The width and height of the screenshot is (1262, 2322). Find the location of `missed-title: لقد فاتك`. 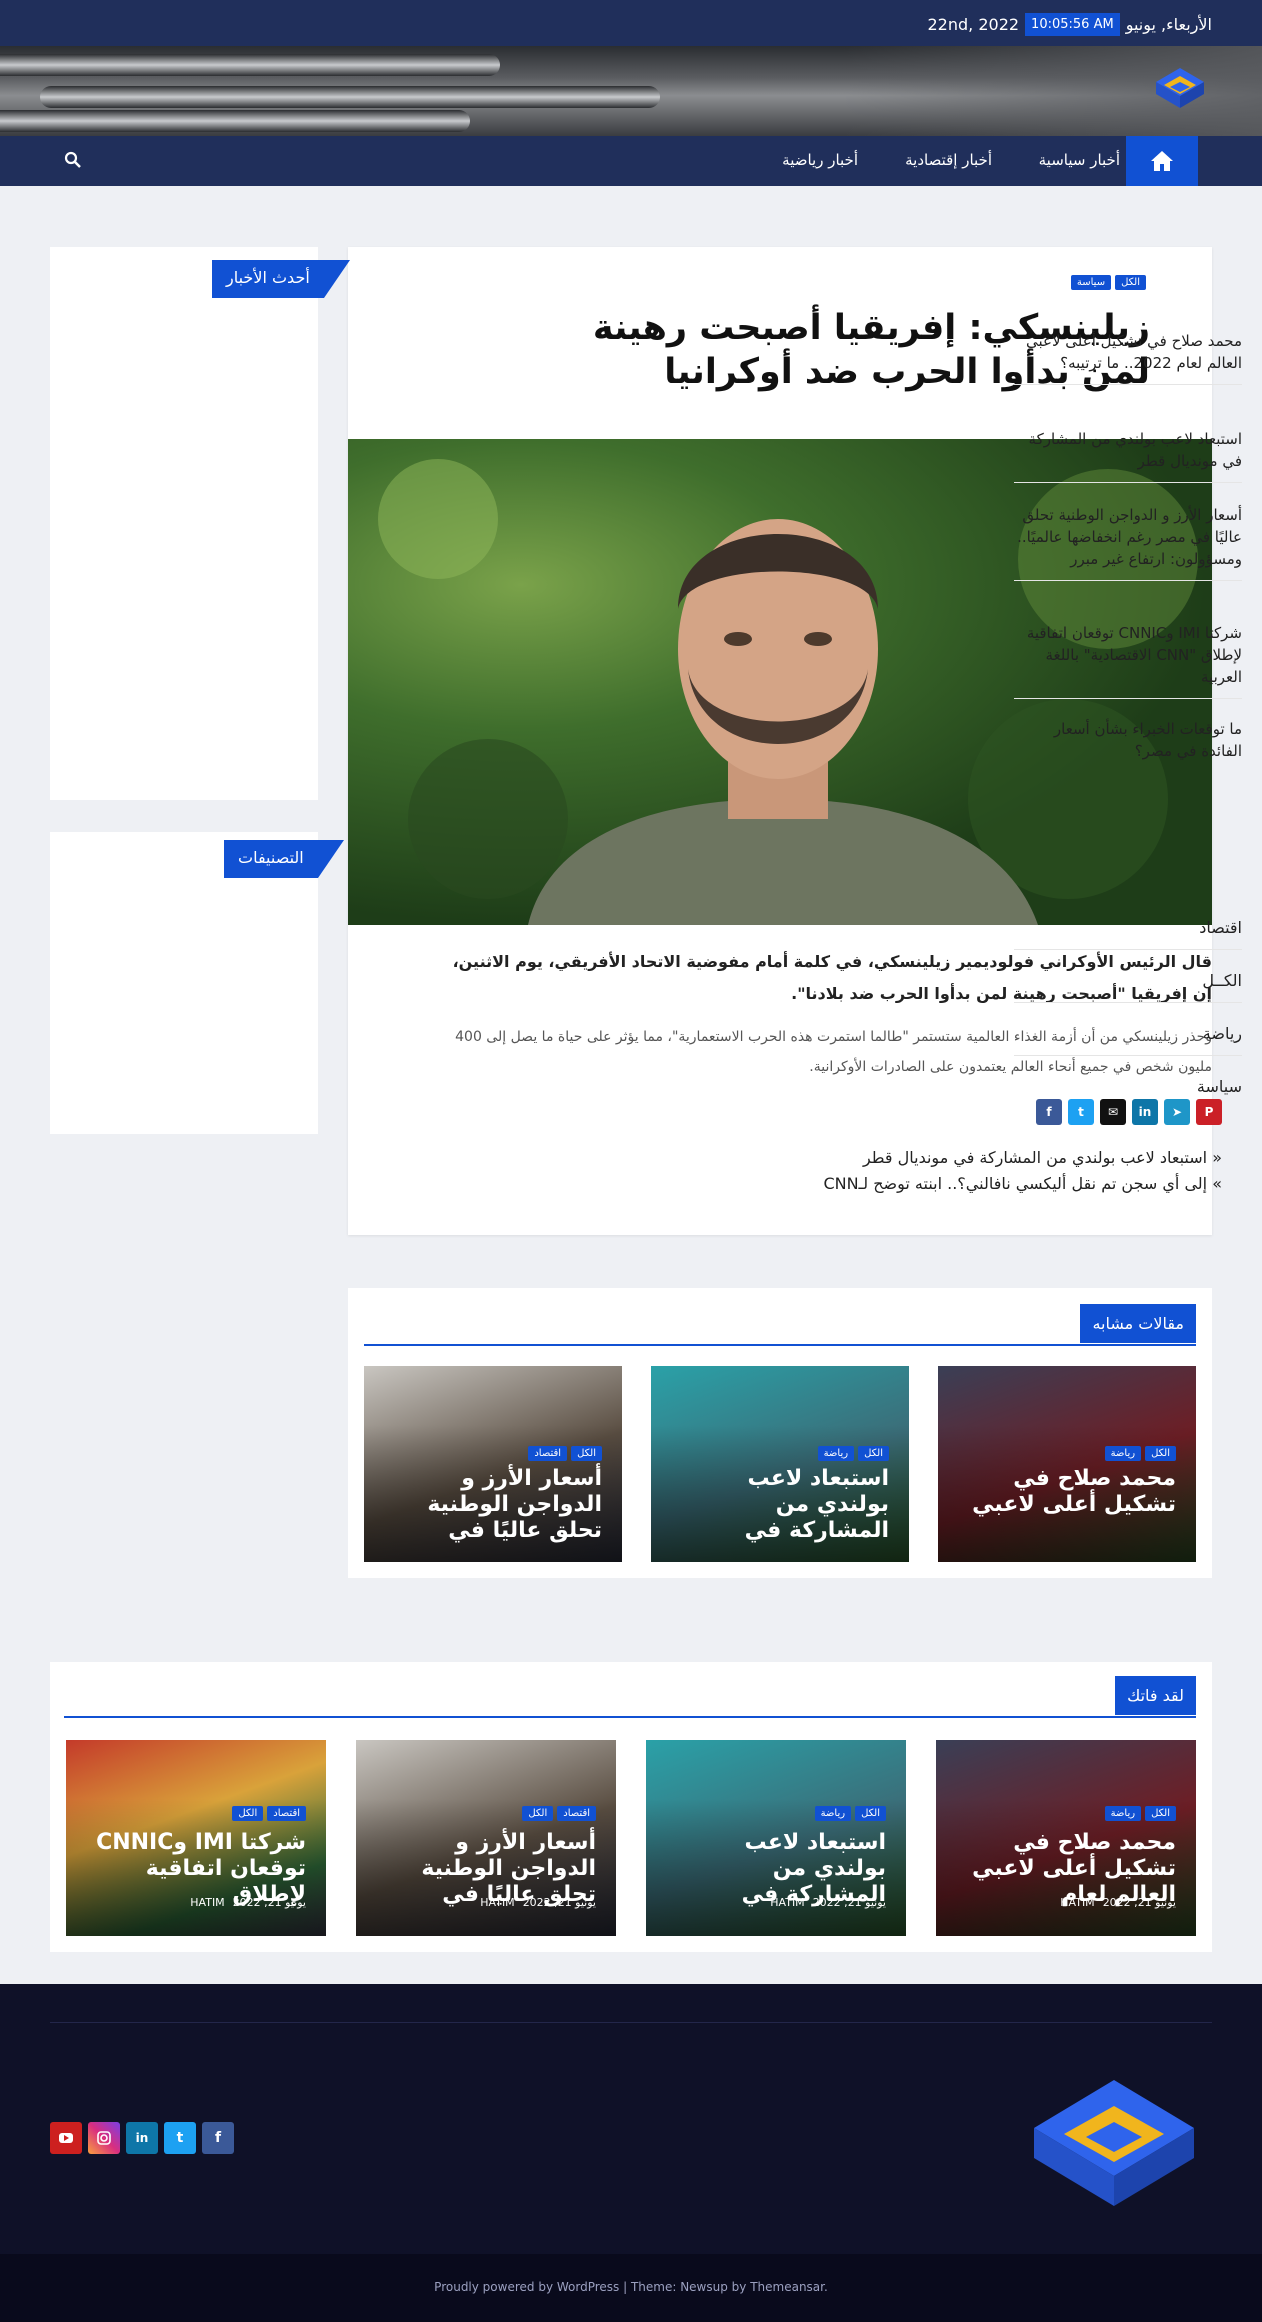

missed-title: لقد فاتك is located at coordinates (1155, 1695).